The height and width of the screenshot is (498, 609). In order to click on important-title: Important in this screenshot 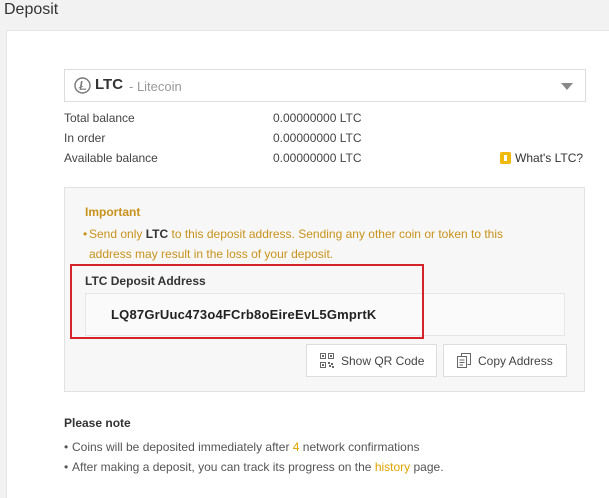, I will do `click(113, 212)`.